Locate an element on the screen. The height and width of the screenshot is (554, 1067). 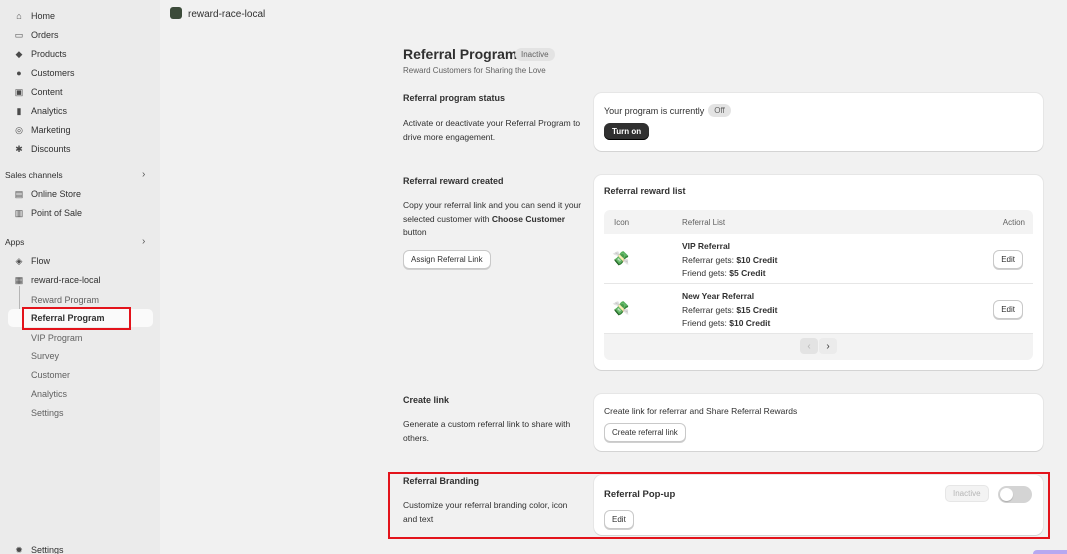
row-name: VIP Referral is located at coordinates (706, 246).